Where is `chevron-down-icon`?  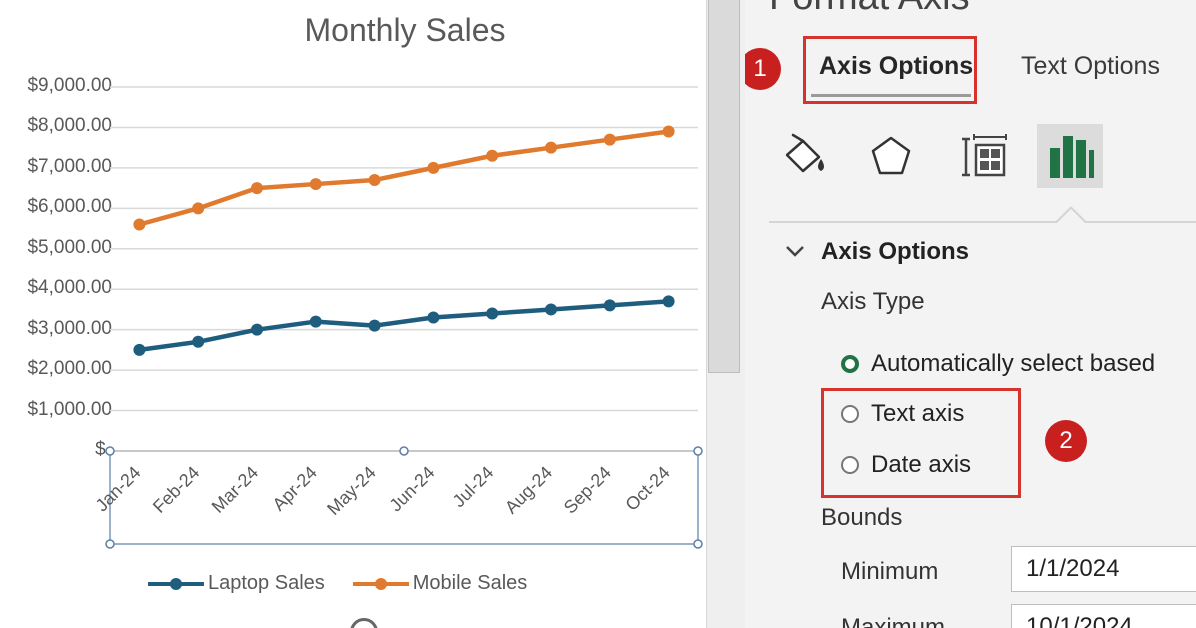
chevron-down-icon is located at coordinates (795, 251).